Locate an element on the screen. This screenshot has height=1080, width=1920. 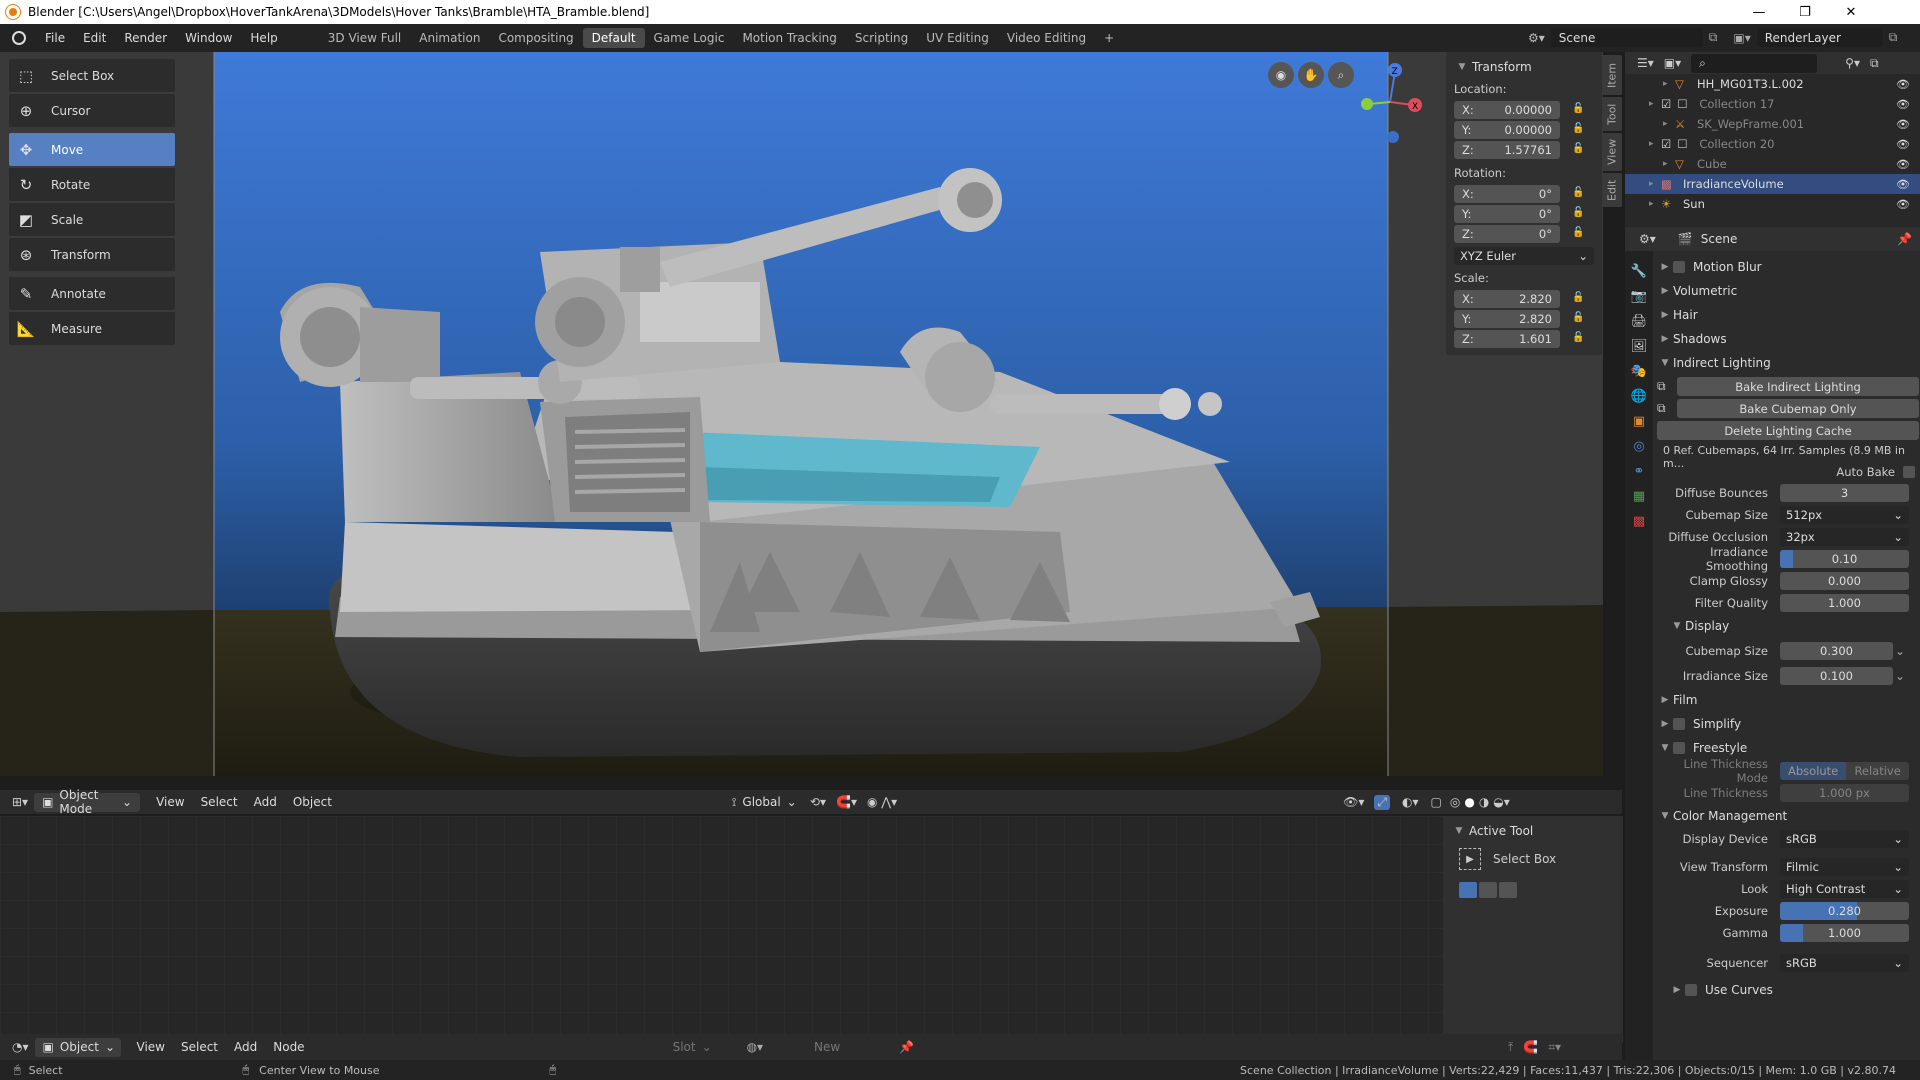
overlays-icon: ◐▾ is located at coordinates (1410, 802).